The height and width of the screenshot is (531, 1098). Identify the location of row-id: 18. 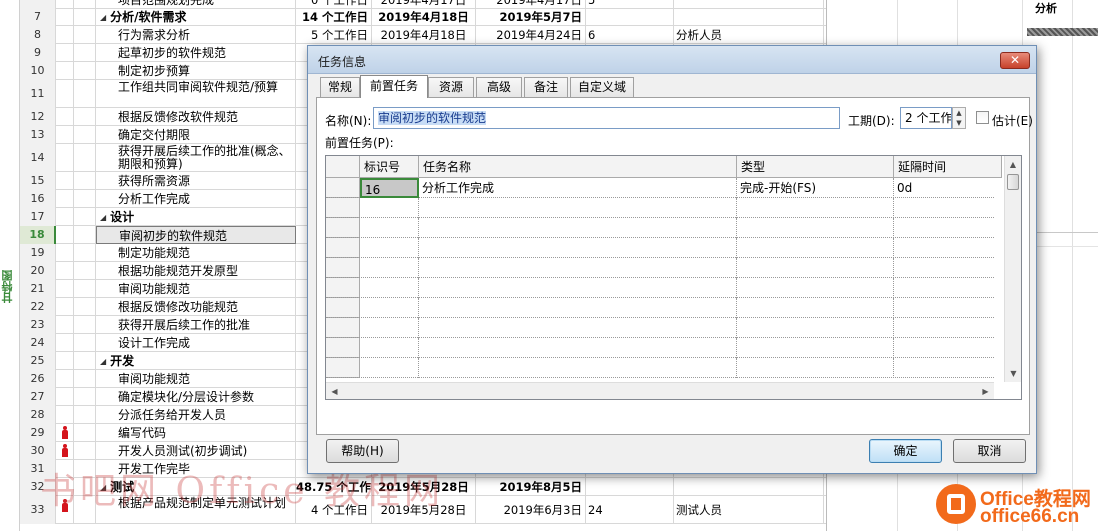
(38, 235).